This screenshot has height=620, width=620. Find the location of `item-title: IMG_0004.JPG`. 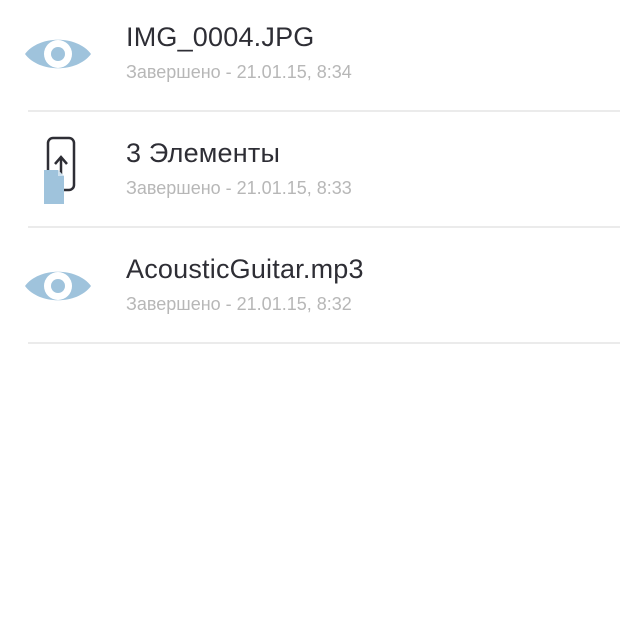

item-title: IMG_0004.JPG is located at coordinates (220, 37).